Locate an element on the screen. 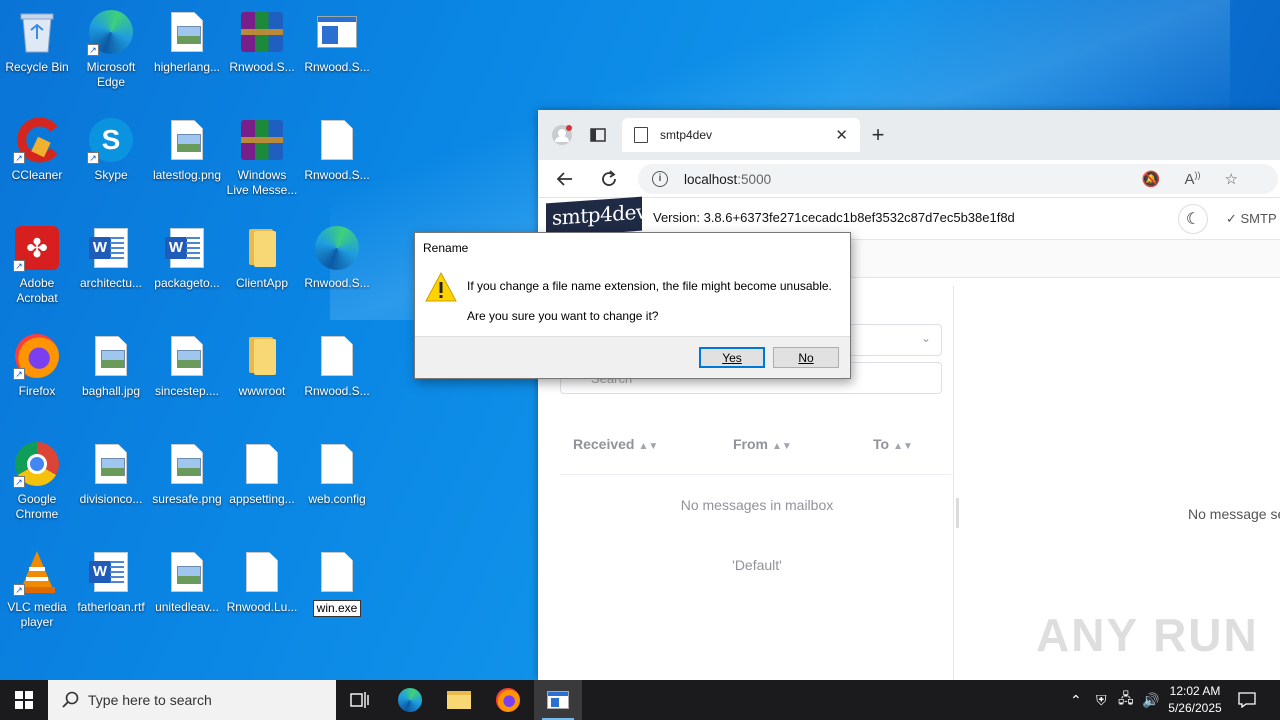 The image size is (1280, 720). refresh-icon is located at coordinates (609, 179).